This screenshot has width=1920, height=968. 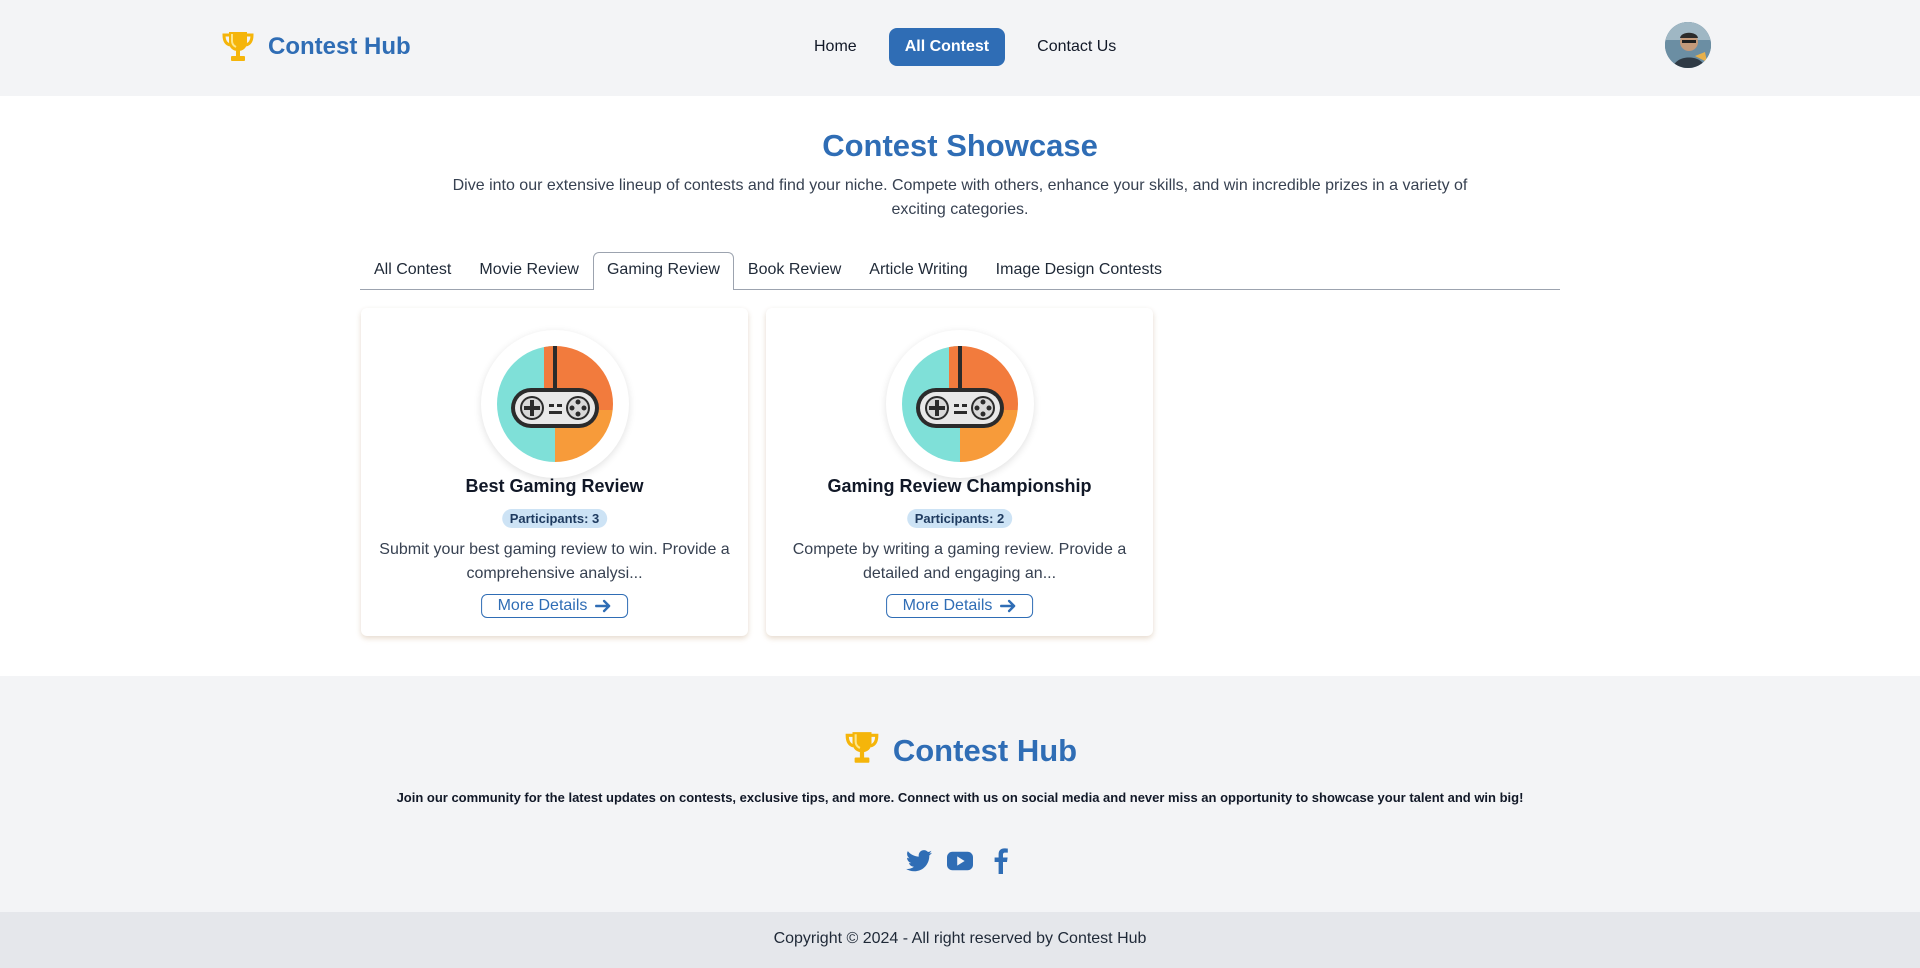 I want to click on contest-title: Gaming Review Championship, so click(x=959, y=486).